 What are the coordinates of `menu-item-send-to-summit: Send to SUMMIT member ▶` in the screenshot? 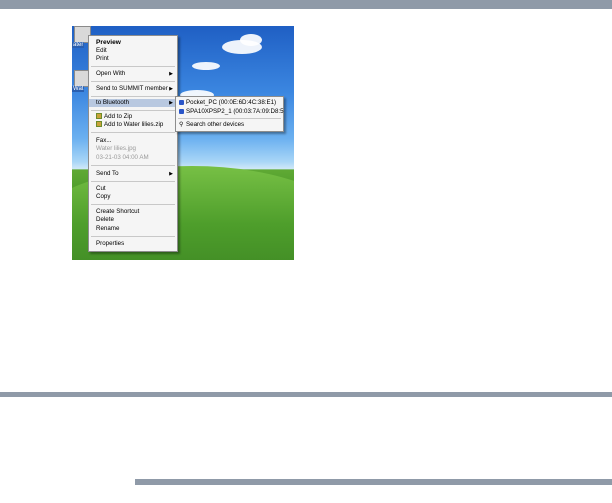 It's located at (133, 89).